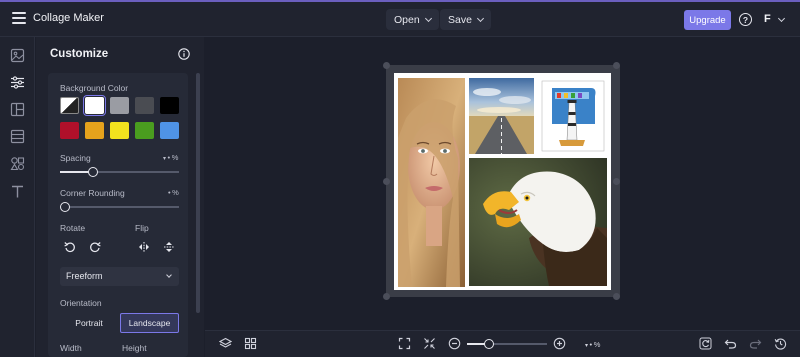 Image resolution: width=800 pixels, height=357 pixels. What do you see at coordinates (573, 116) in the screenshot?
I see `lighthouse-photo` at bounding box center [573, 116].